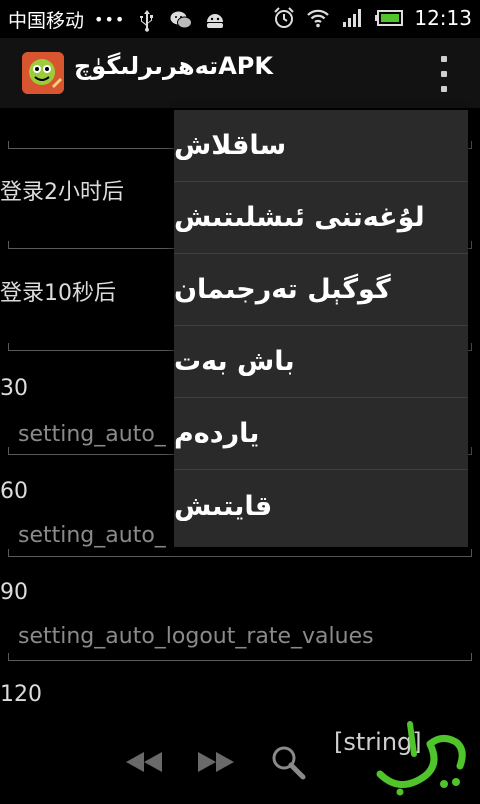 The width and height of the screenshot is (480, 804). I want to click on list-item-hint: setting_auto_logout_rate_values, so click(196, 636).